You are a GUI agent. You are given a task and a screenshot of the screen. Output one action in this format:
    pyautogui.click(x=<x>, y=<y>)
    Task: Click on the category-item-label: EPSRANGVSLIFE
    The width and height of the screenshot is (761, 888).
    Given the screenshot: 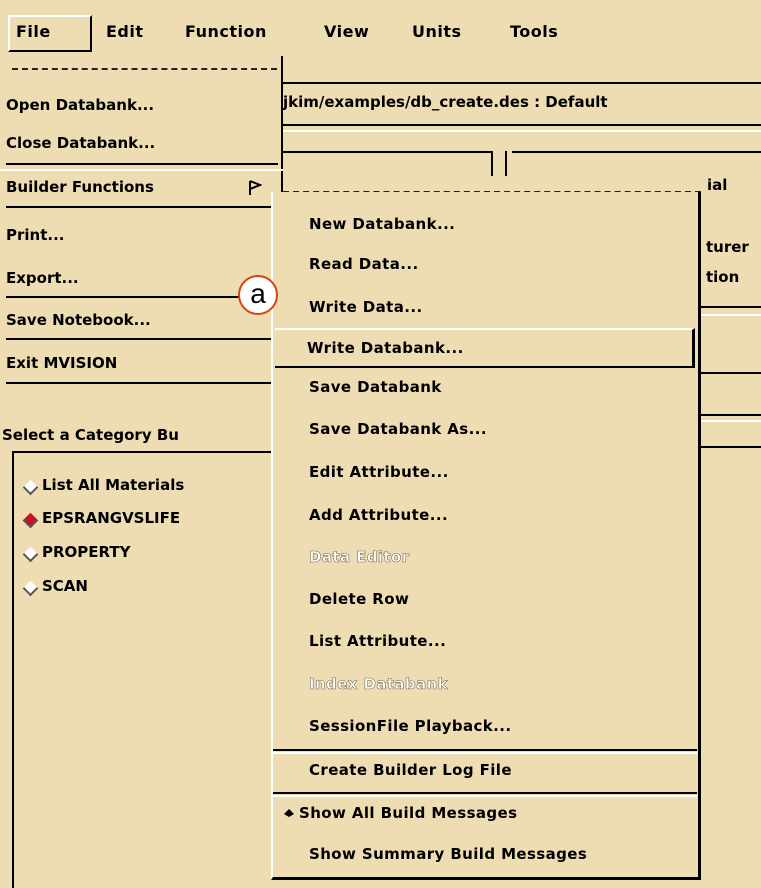 What is the action you would take?
    pyautogui.click(x=111, y=518)
    